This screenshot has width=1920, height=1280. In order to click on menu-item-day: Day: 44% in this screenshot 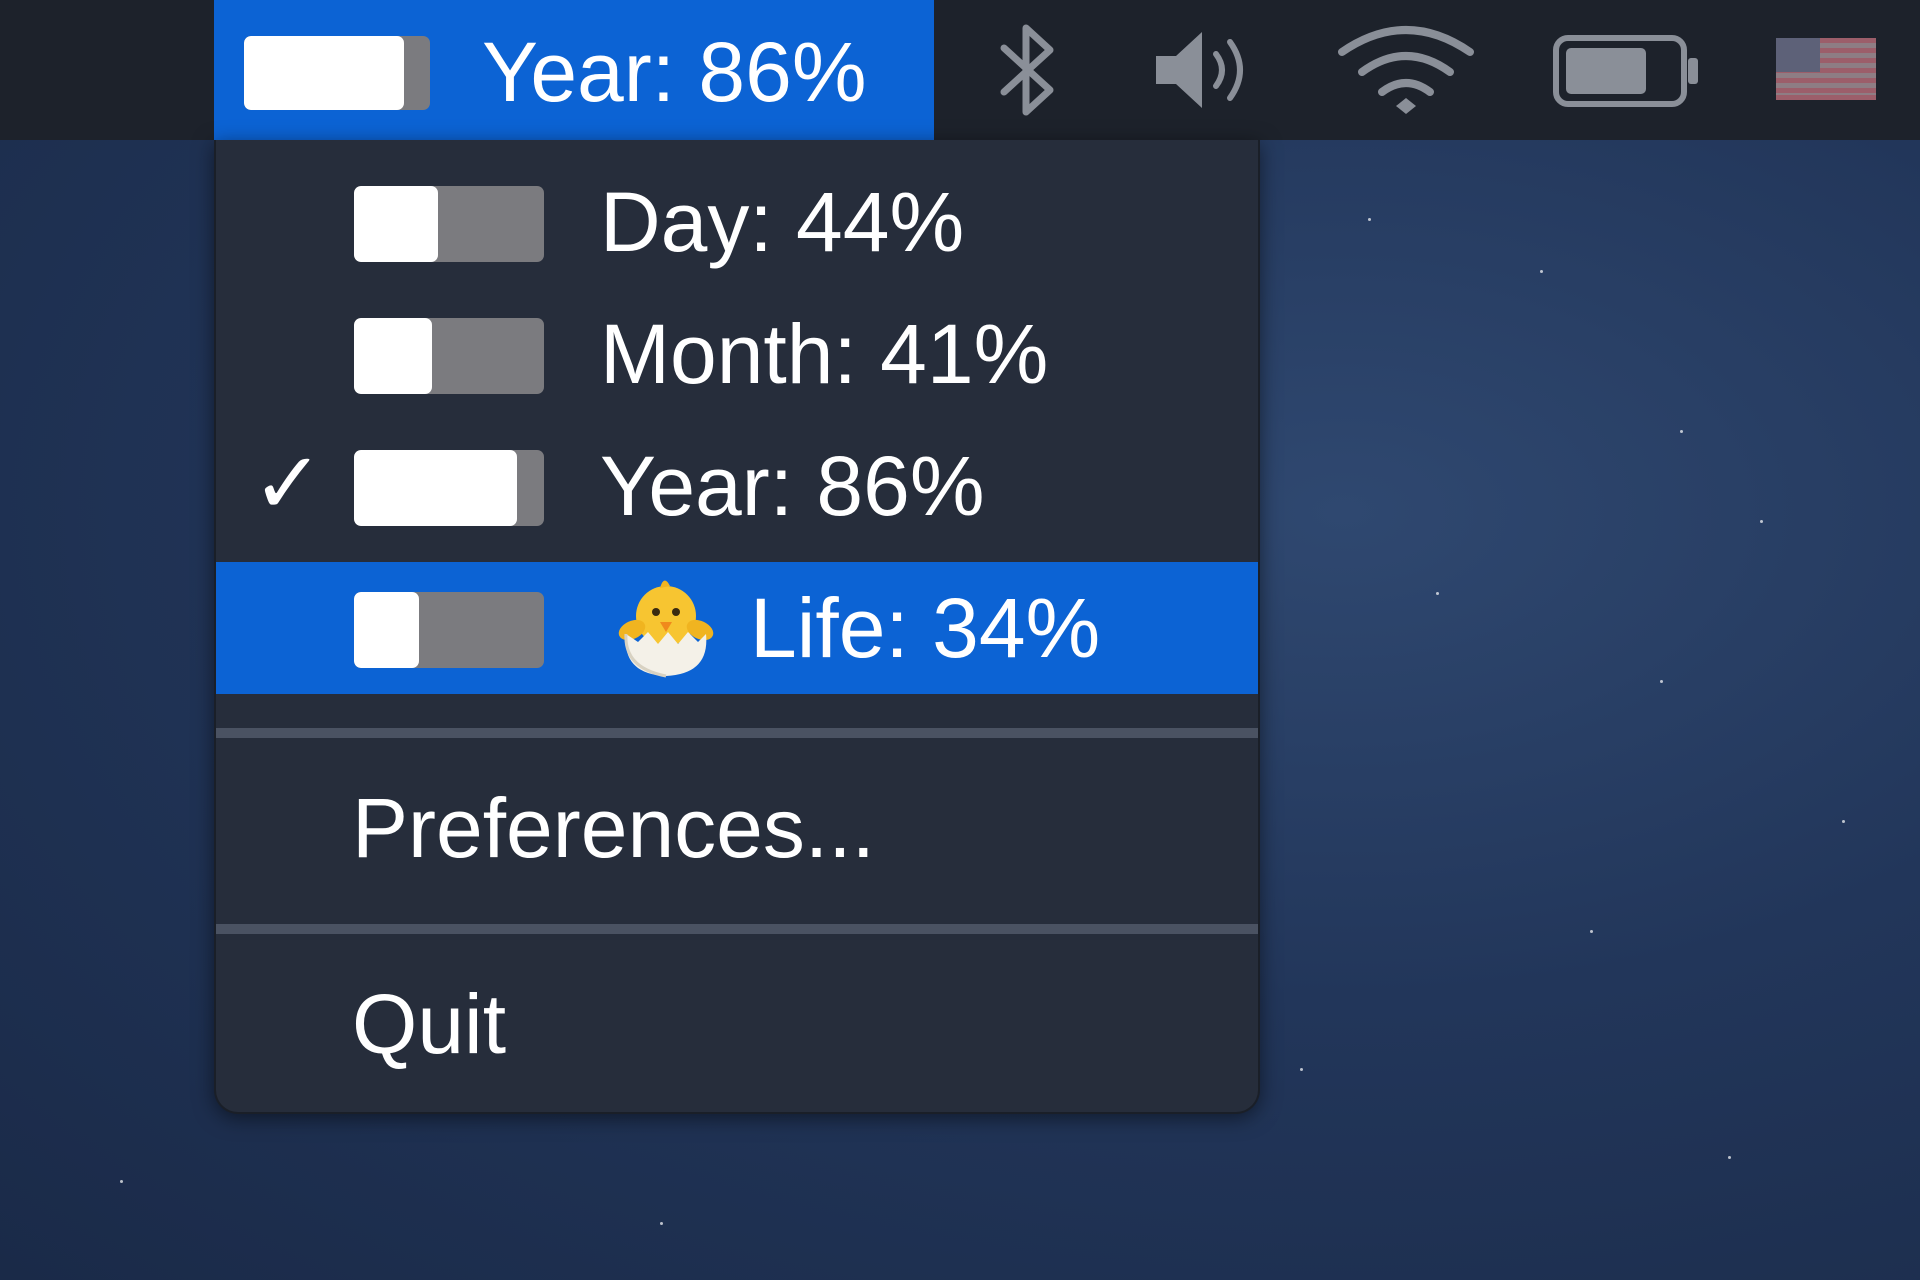, I will do `click(737, 222)`.